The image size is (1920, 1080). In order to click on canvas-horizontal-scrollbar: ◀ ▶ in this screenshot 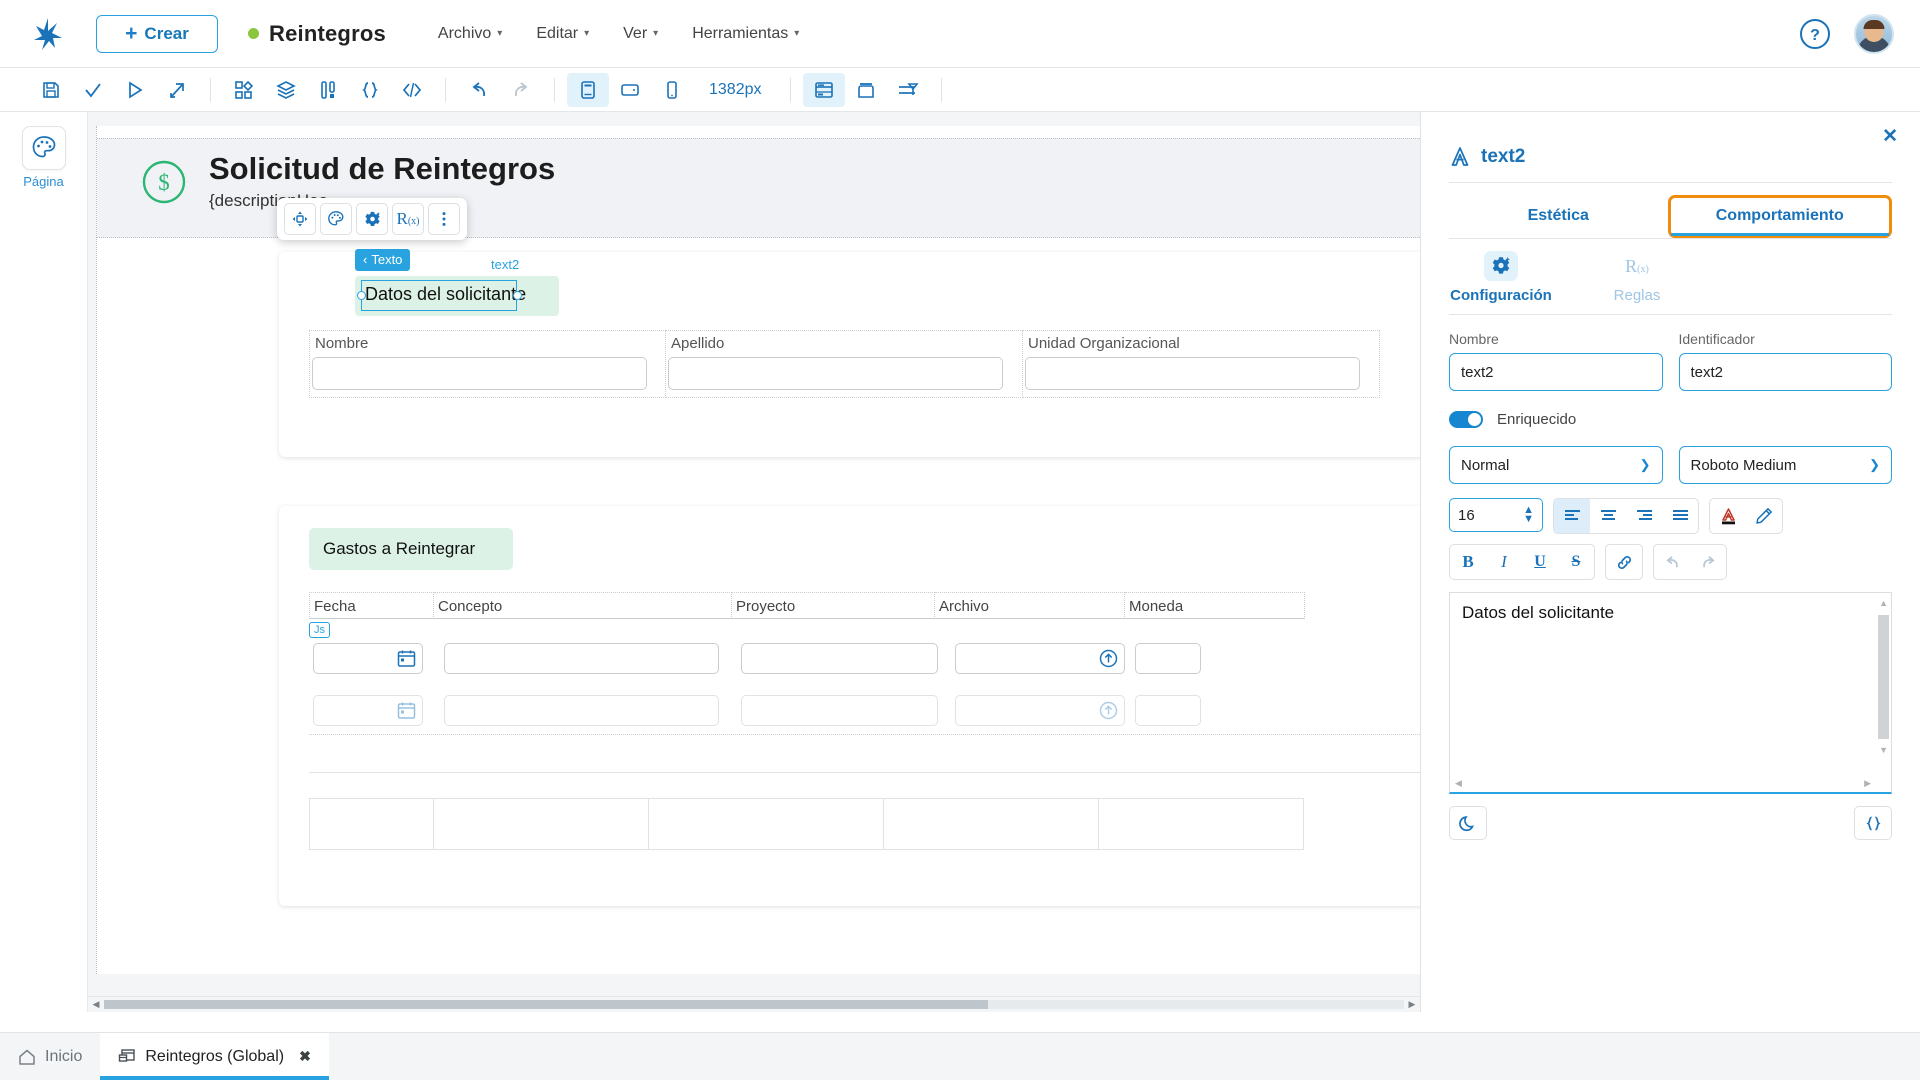, I will do `click(754, 1004)`.